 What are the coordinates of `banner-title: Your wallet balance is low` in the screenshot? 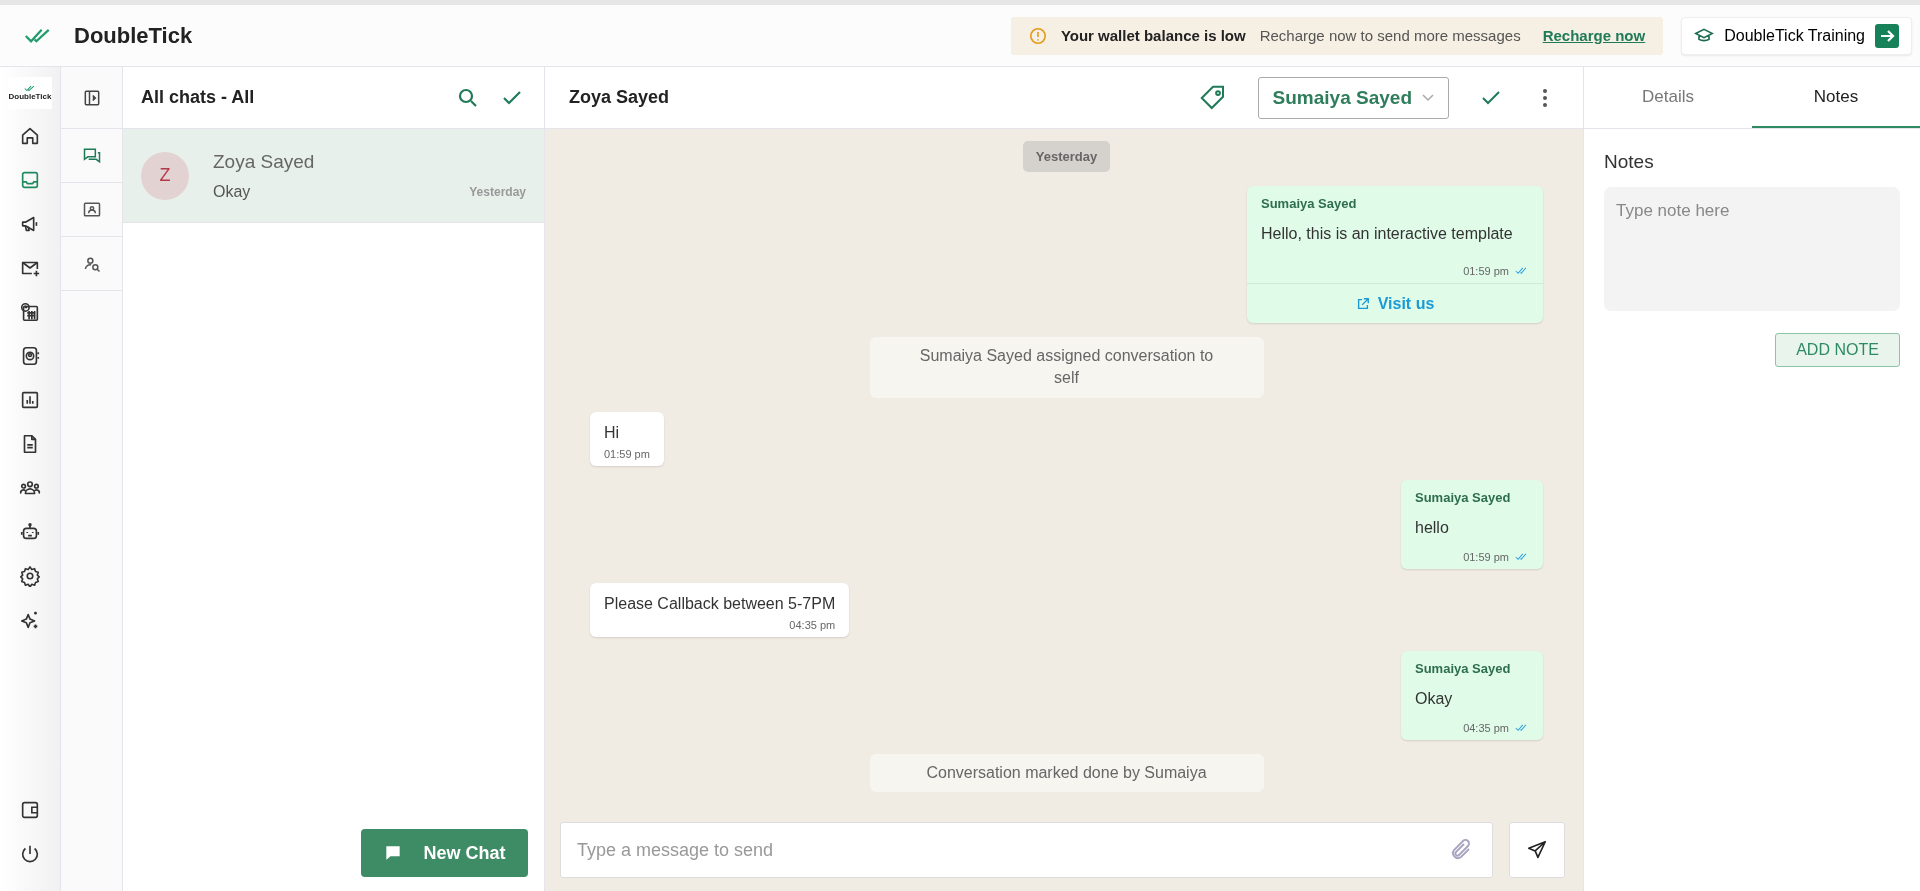 It's located at (1153, 35).